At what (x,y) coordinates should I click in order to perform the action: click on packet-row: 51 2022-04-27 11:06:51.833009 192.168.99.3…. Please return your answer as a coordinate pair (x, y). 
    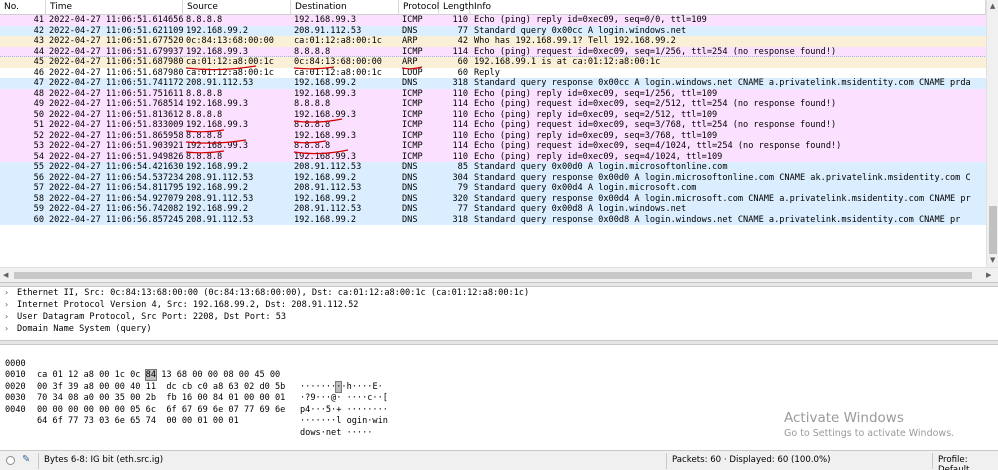
    Looking at the image, I should click on (493, 125).